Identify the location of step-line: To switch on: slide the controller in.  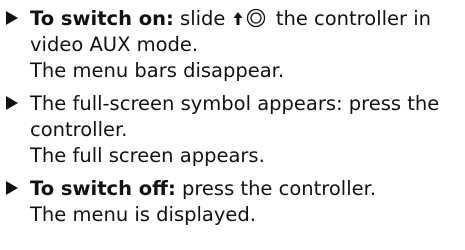
(245, 19).